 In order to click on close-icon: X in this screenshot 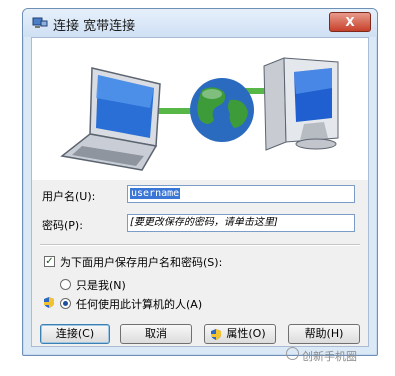, I will do `click(350, 22)`.